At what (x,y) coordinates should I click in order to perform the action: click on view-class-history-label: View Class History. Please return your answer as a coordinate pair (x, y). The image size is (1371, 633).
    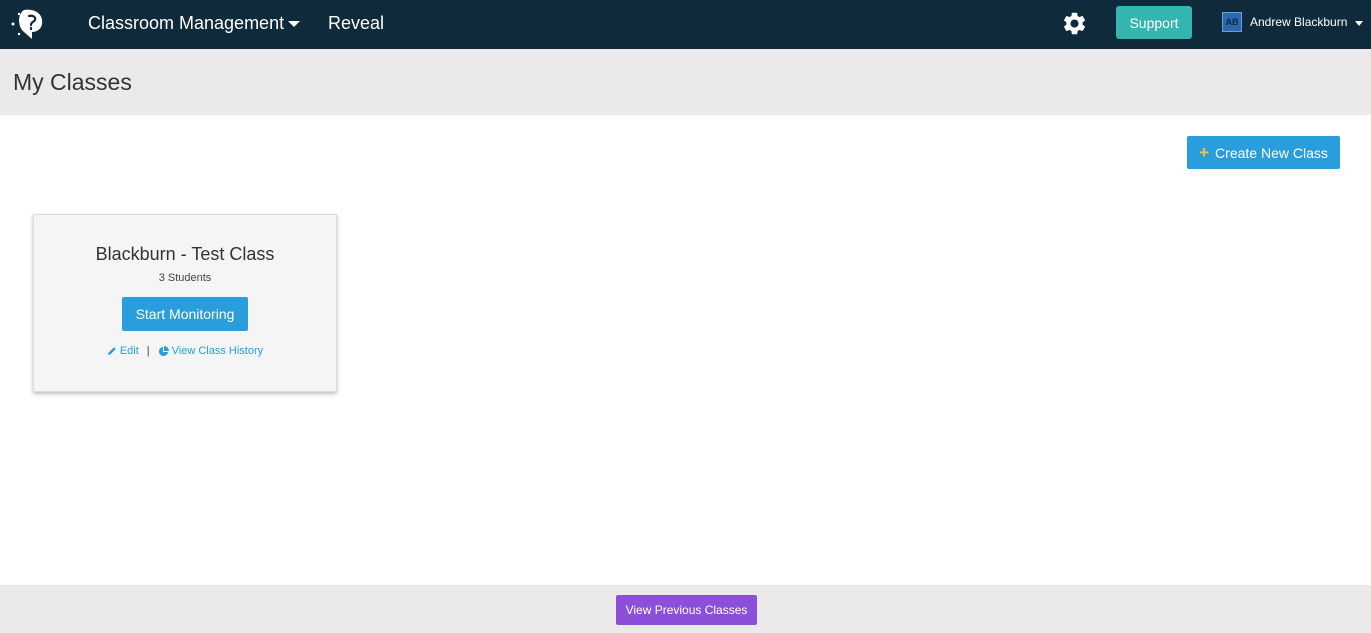
    Looking at the image, I should click on (217, 351).